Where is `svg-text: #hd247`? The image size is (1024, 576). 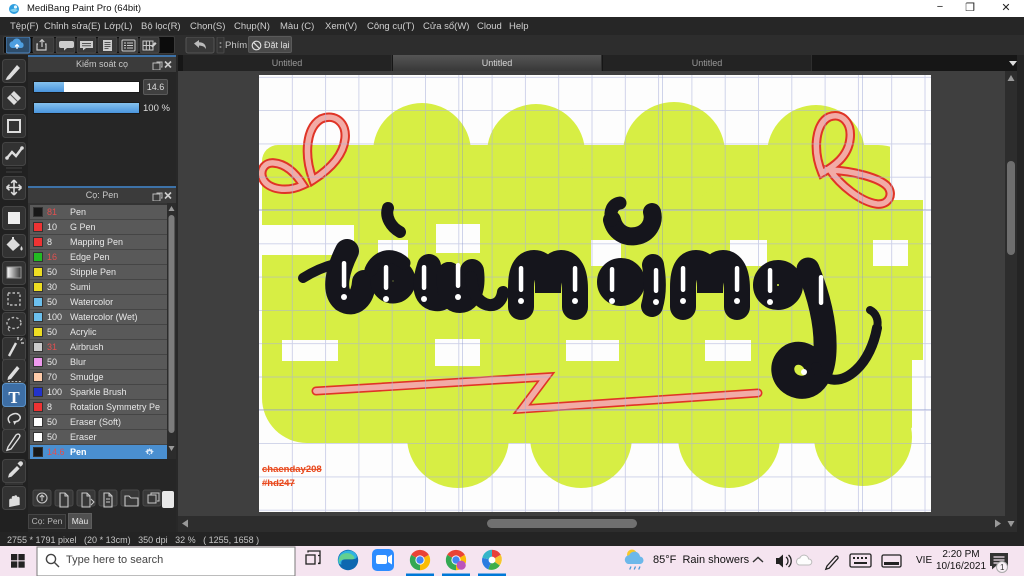 svg-text: #hd247 is located at coordinates (278, 483).